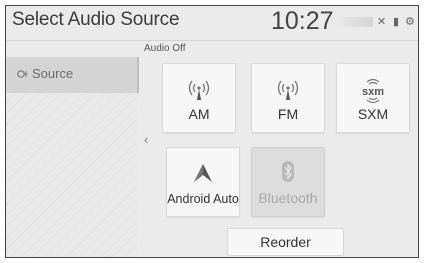 This screenshot has width=424, height=263. I want to click on source-tile-android-auto: Android Auto, so click(203, 182).